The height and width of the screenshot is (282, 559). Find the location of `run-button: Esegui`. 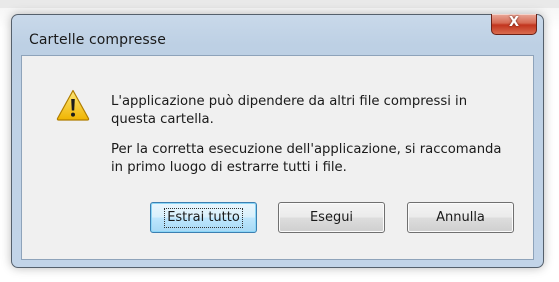

run-button: Esegui is located at coordinates (331, 217).